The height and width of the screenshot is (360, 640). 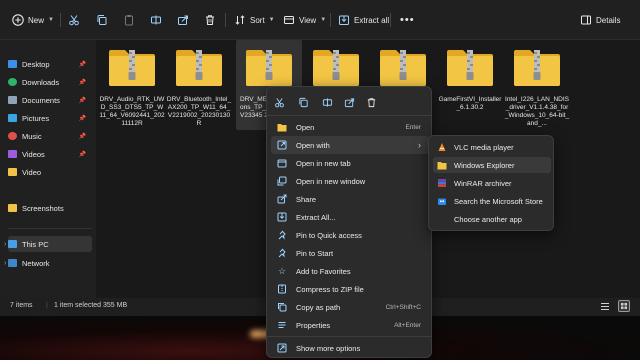 I want to click on file-item: GameFirstVI_Installer_6.1.30.2, so click(x=470, y=80).